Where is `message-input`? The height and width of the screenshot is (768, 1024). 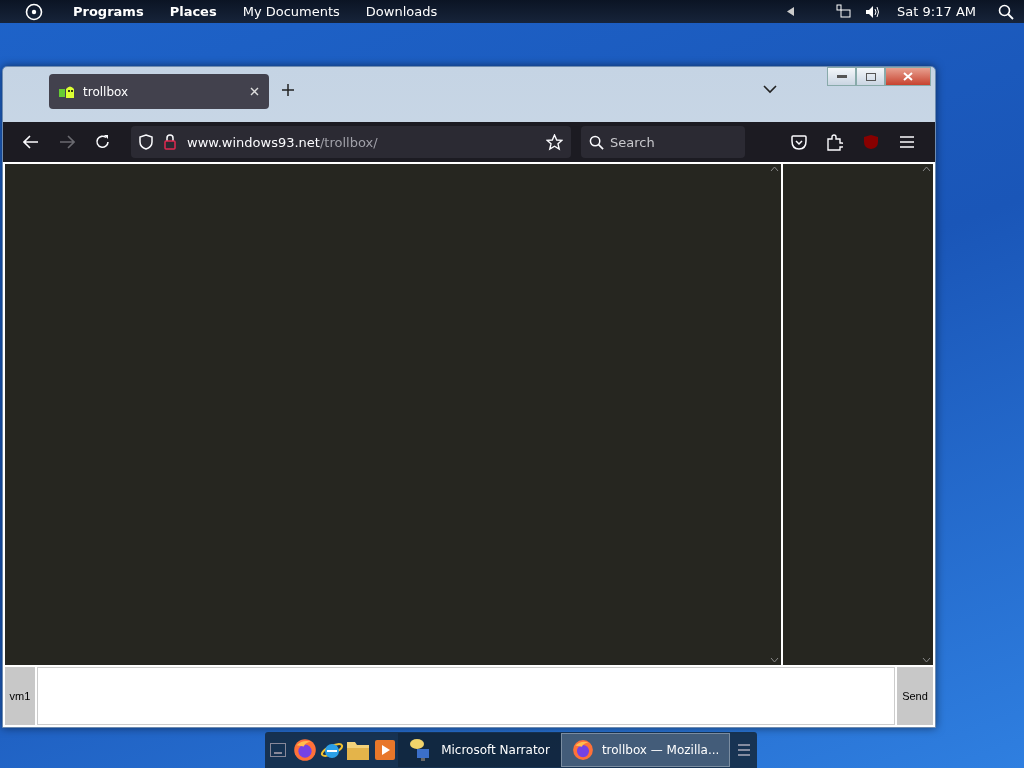
message-input is located at coordinates (466, 696).